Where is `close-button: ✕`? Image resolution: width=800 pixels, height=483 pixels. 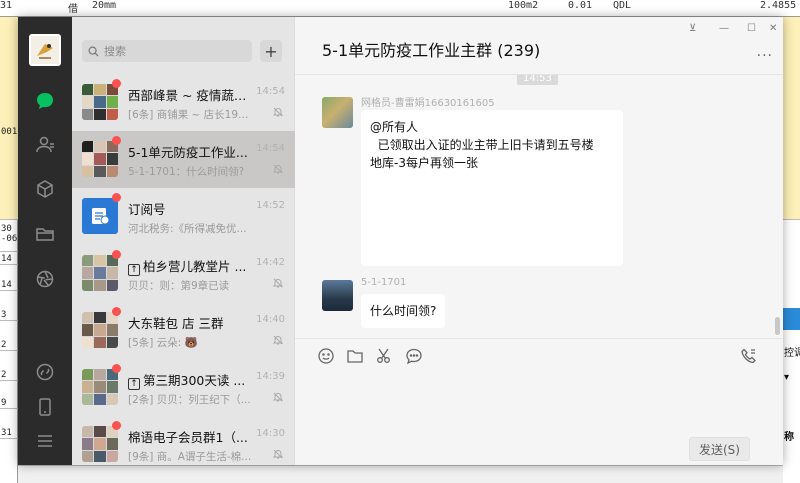
close-button: ✕ is located at coordinates (773, 28).